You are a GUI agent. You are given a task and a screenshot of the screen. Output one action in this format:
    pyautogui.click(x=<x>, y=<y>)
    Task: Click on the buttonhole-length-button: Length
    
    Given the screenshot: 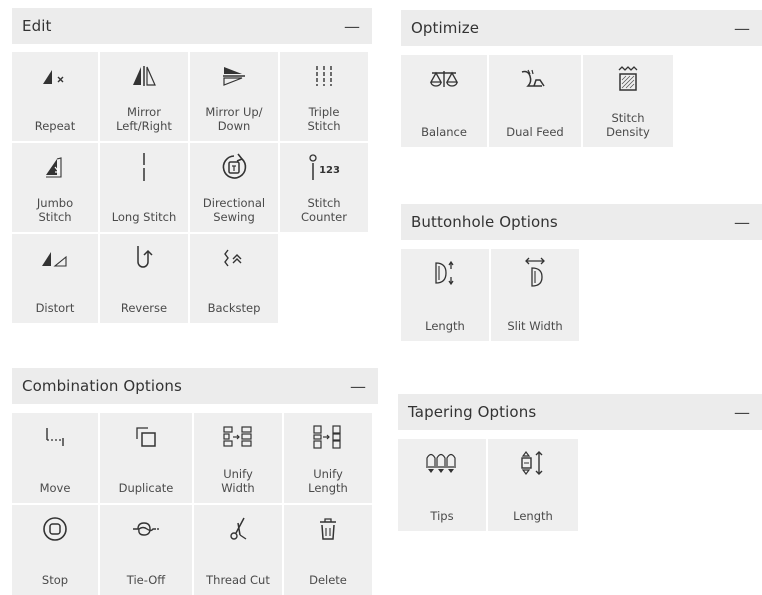 What is the action you would take?
    pyautogui.click(x=445, y=295)
    